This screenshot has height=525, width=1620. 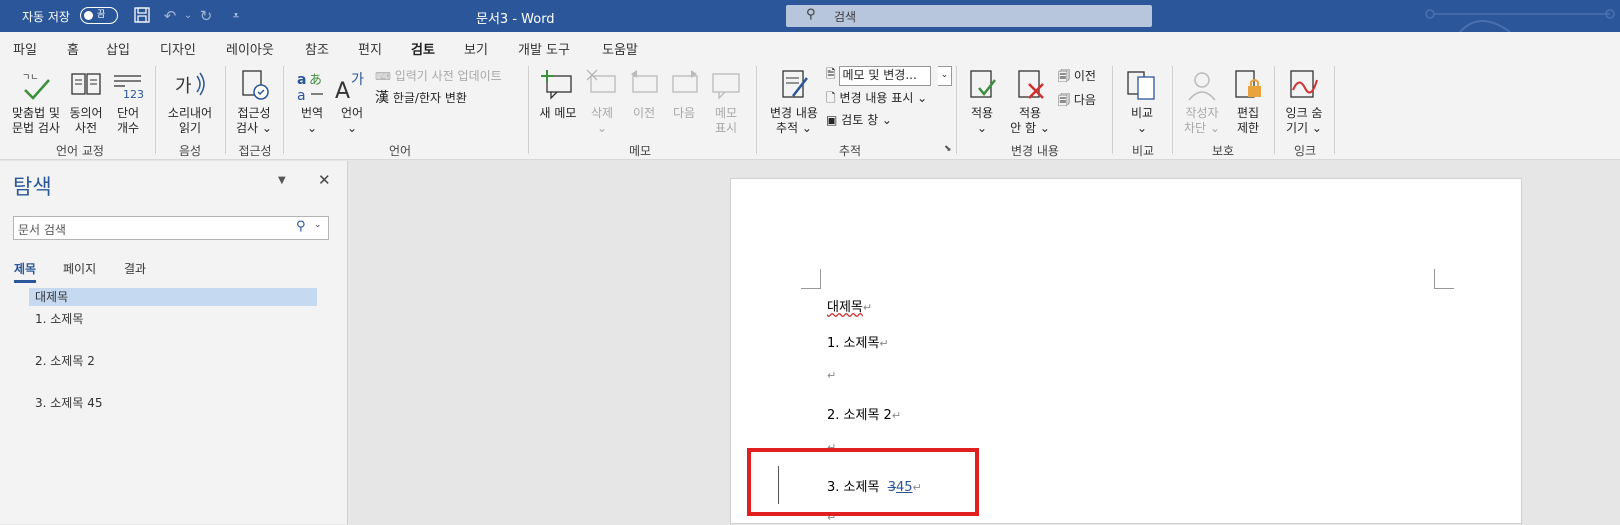 What do you see at coordinates (190, 120) in the screenshot?
I see `read-aloud-label: 소리내어 읽기` at bounding box center [190, 120].